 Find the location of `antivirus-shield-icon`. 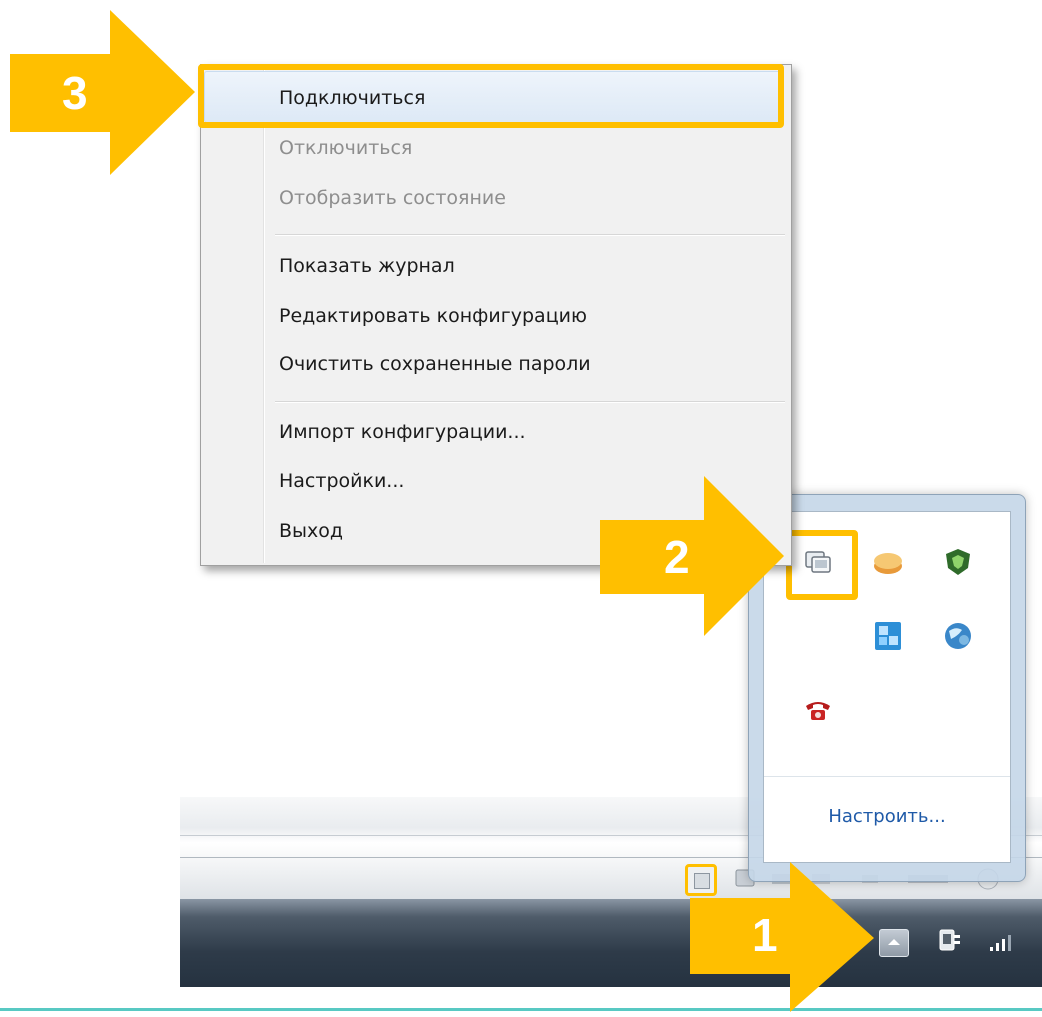

antivirus-shield-icon is located at coordinates (958, 562).